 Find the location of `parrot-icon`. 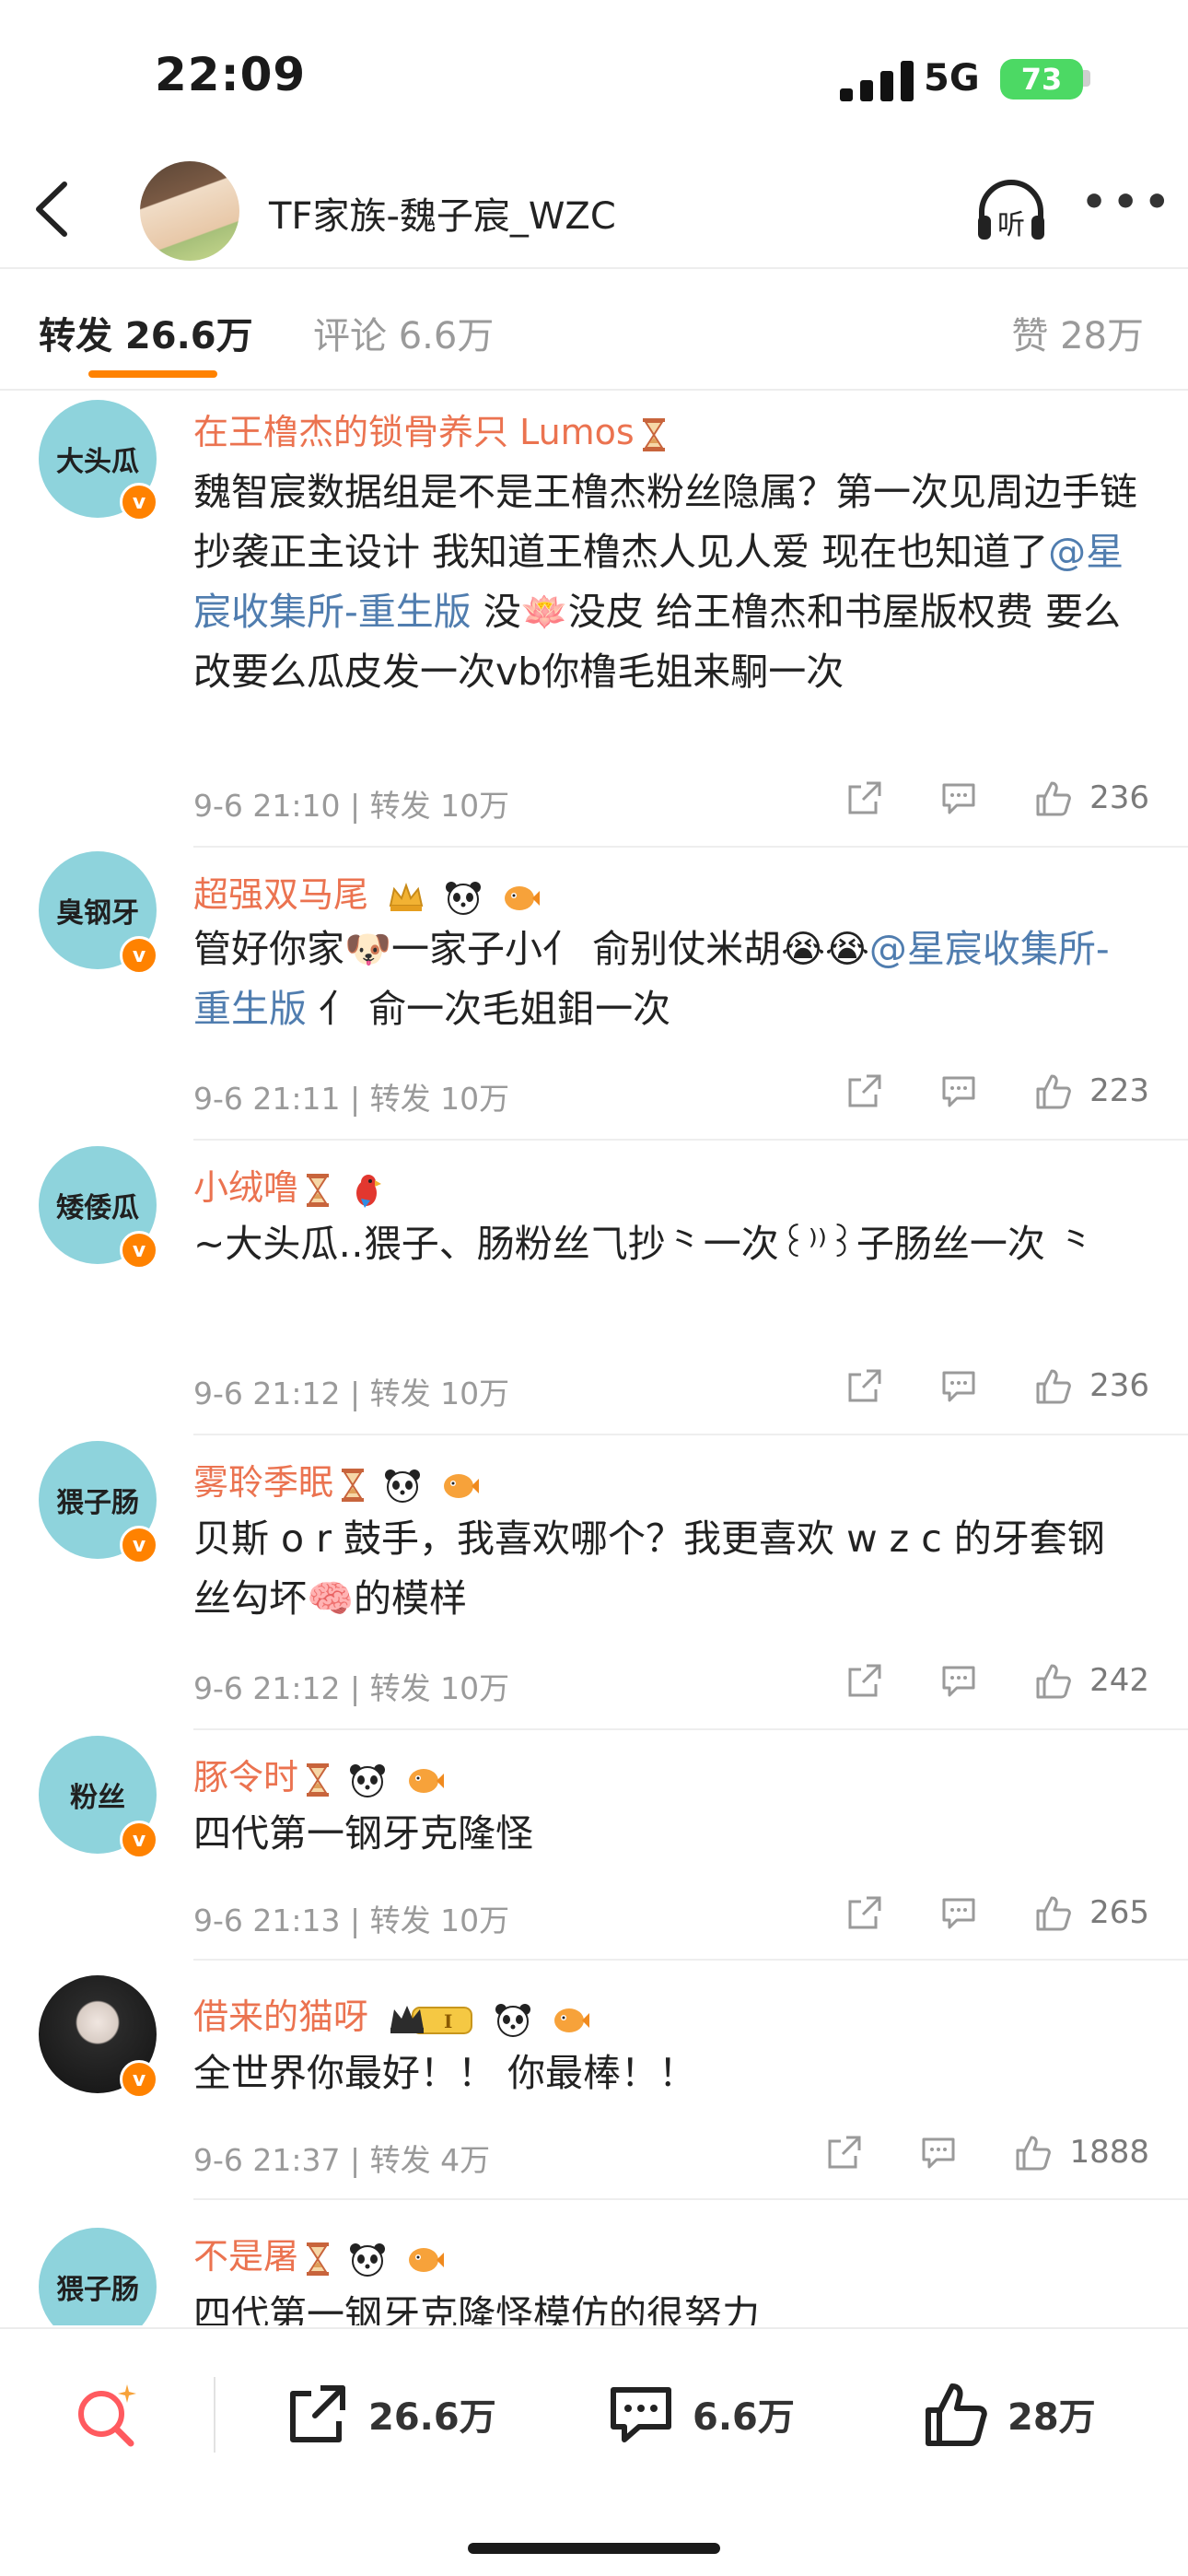

parrot-icon is located at coordinates (369, 1191).